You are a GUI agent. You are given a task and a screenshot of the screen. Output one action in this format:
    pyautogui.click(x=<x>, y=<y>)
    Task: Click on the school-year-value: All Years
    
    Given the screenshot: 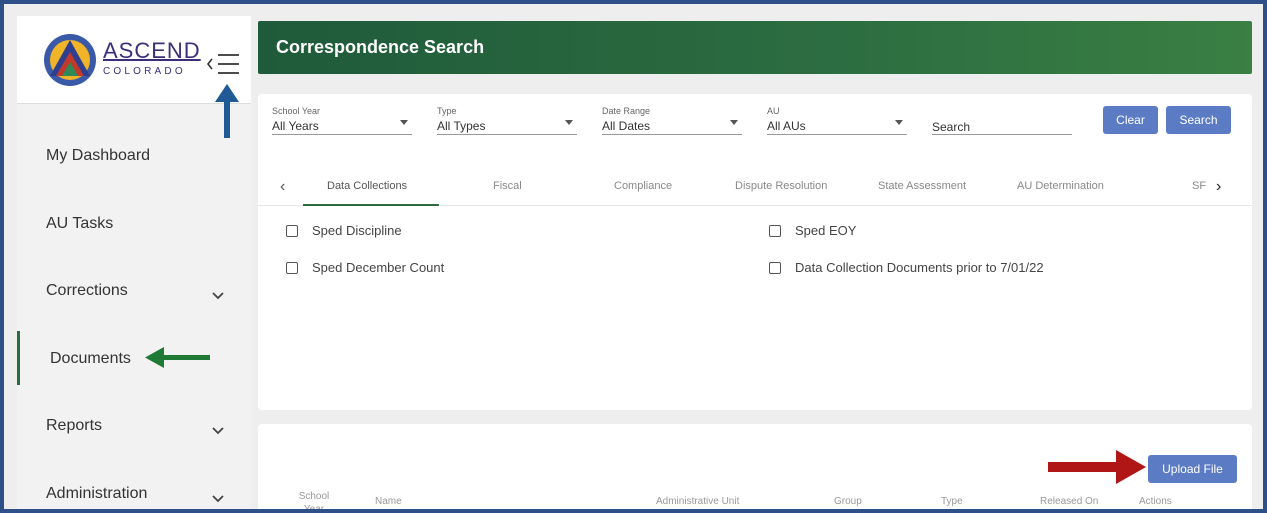 What is the action you would take?
    pyautogui.click(x=295, y=126)
    